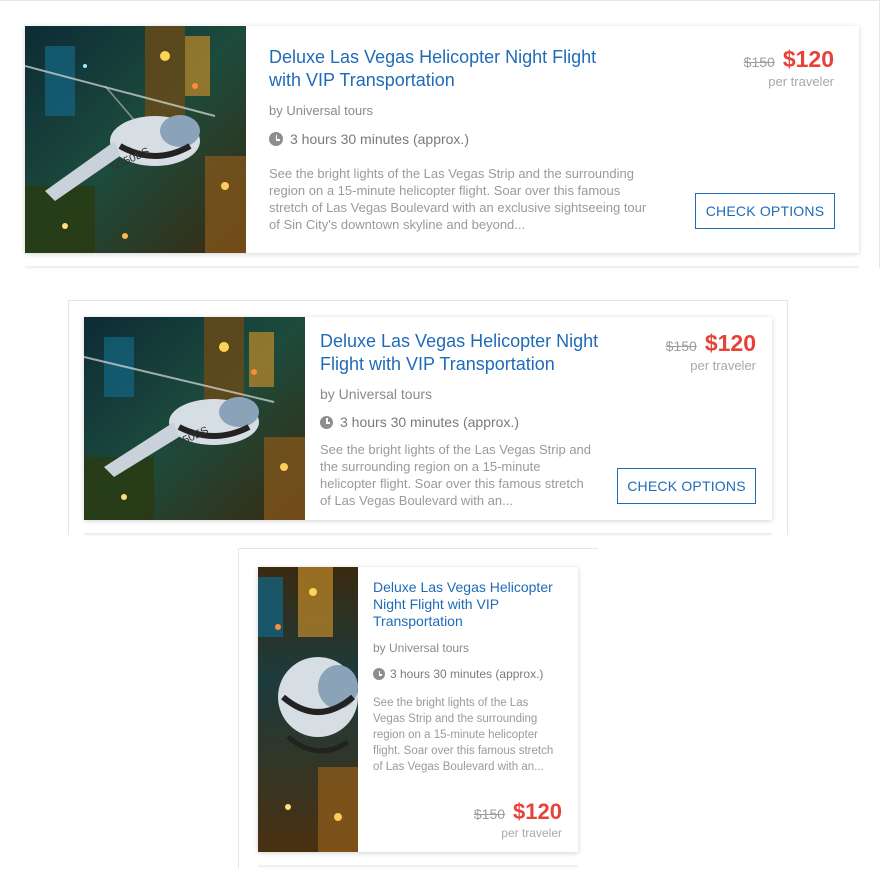 The height and width of the screenshot is (885, 885). I want to click on tour-image, so click(308, 709).